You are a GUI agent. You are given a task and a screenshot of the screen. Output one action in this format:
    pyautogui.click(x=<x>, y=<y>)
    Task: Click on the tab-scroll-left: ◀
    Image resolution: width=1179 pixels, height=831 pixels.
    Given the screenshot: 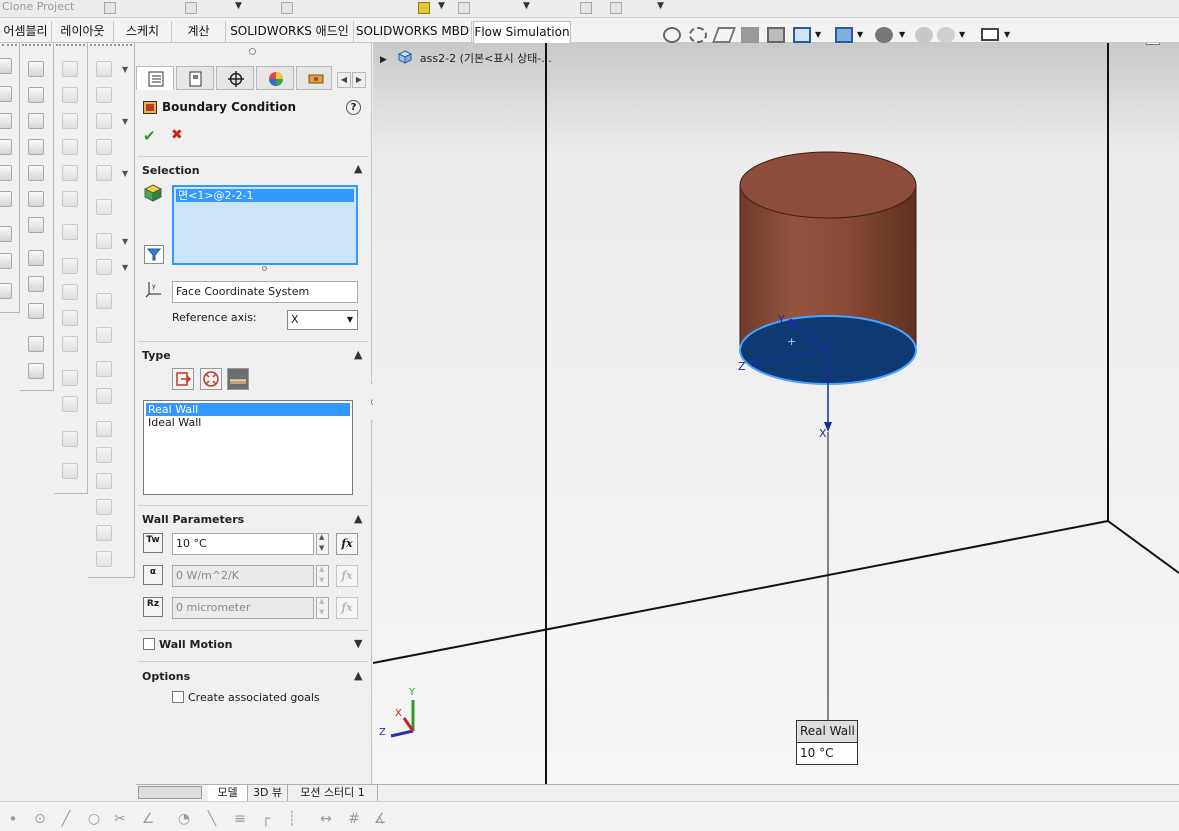 What is the action you would take?
    pyautogui.click(x=344, y=80)
    